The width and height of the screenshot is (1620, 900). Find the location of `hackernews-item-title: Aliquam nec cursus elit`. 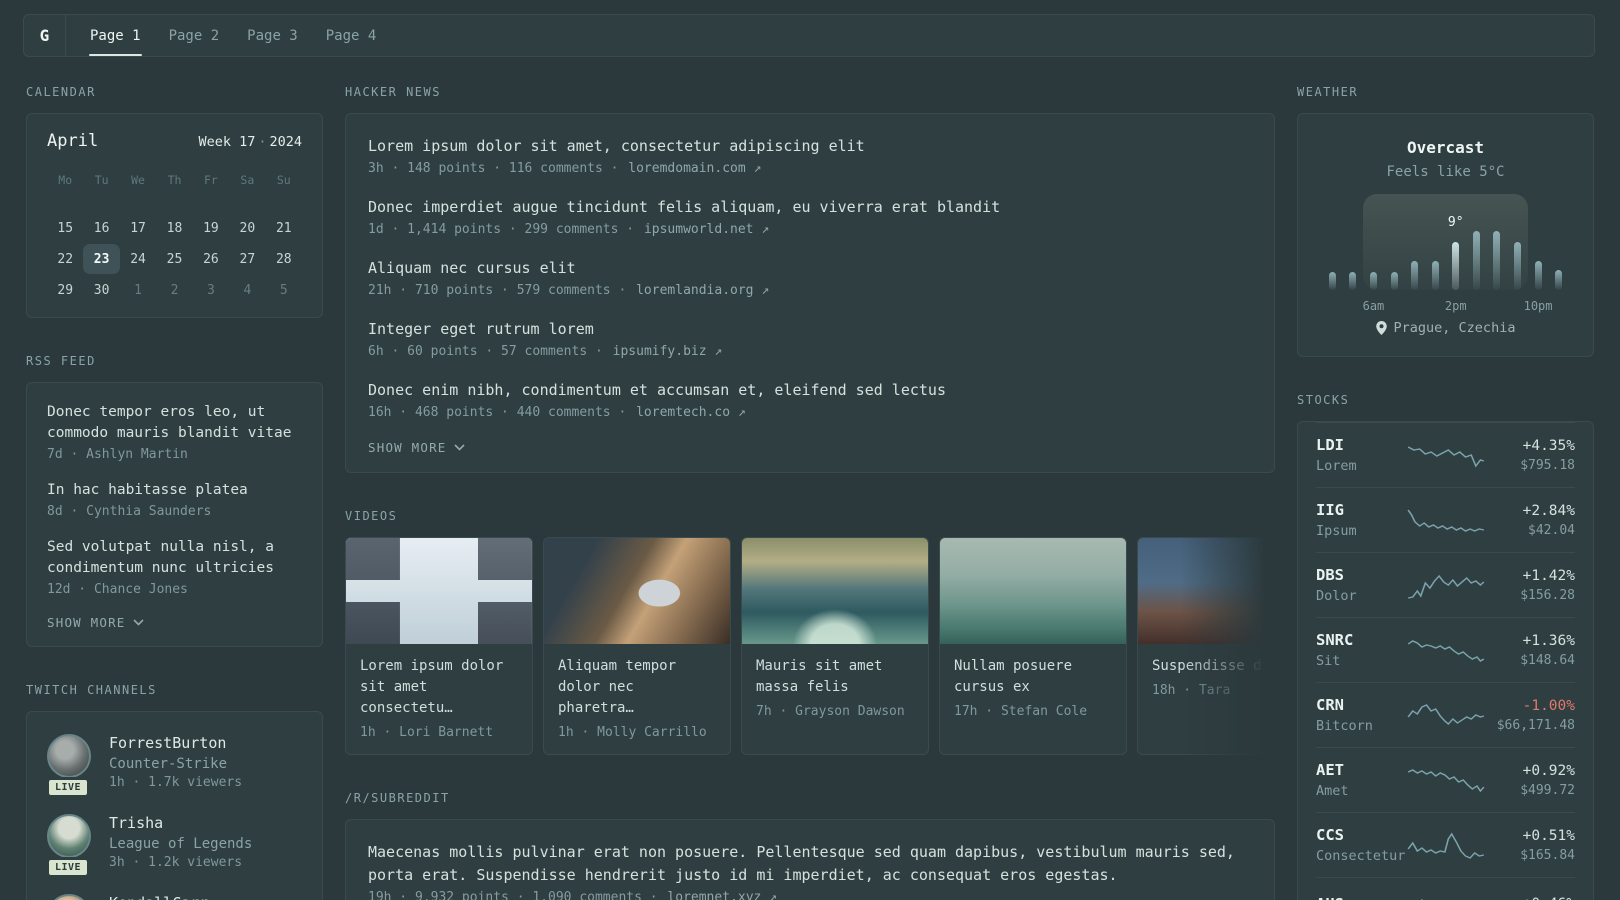

hackernews-item-title: Aliquam nec cursus elit is located at coordinates (810, 268).